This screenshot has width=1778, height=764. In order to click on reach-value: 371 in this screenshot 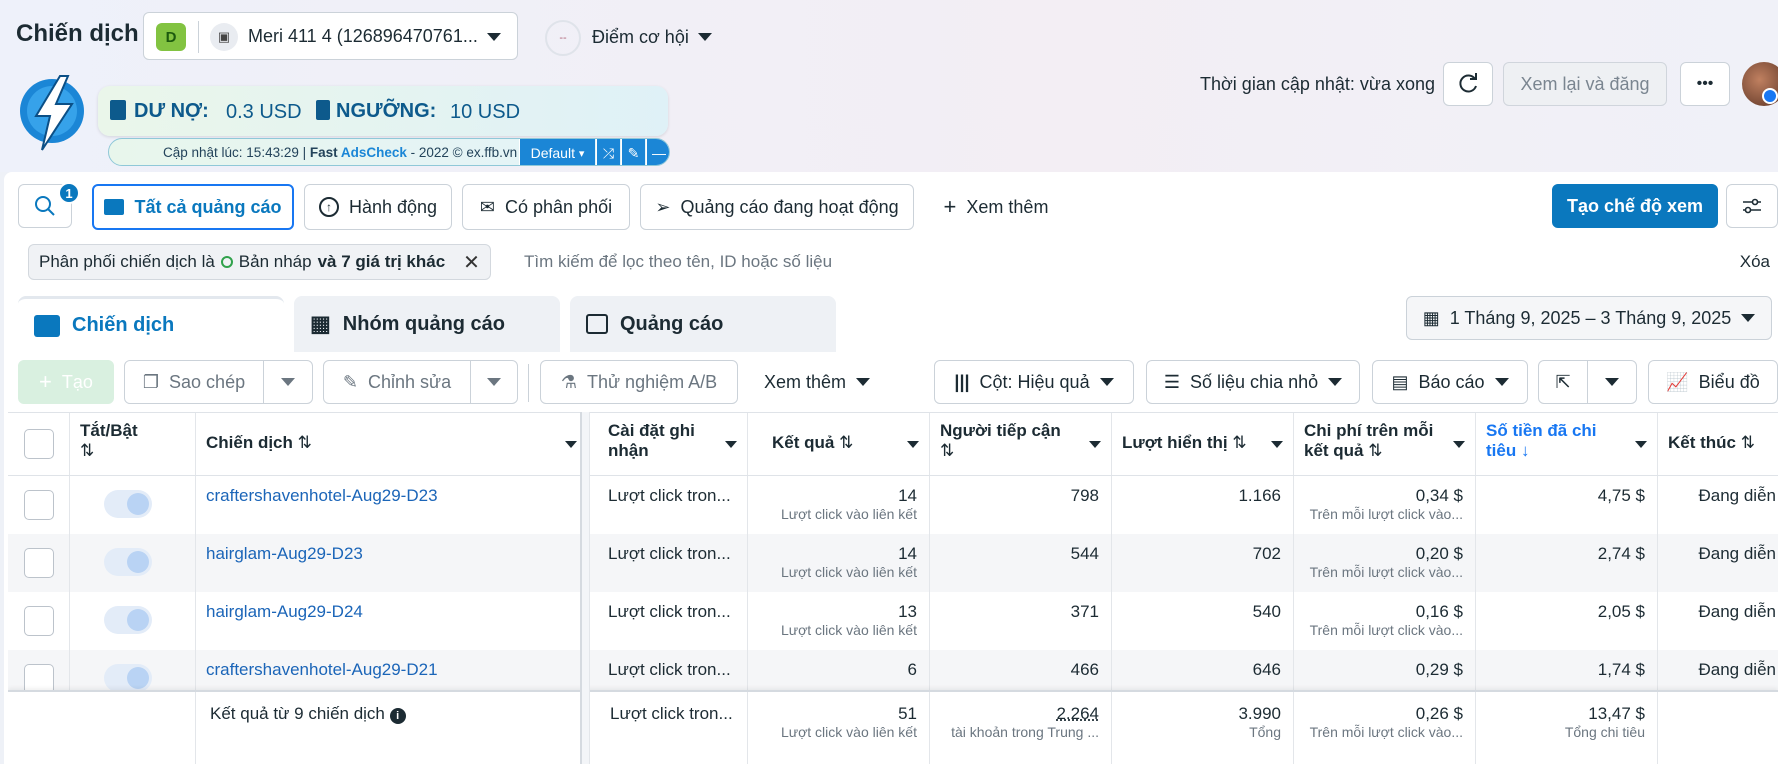, I will do `click(1021, 621)`.